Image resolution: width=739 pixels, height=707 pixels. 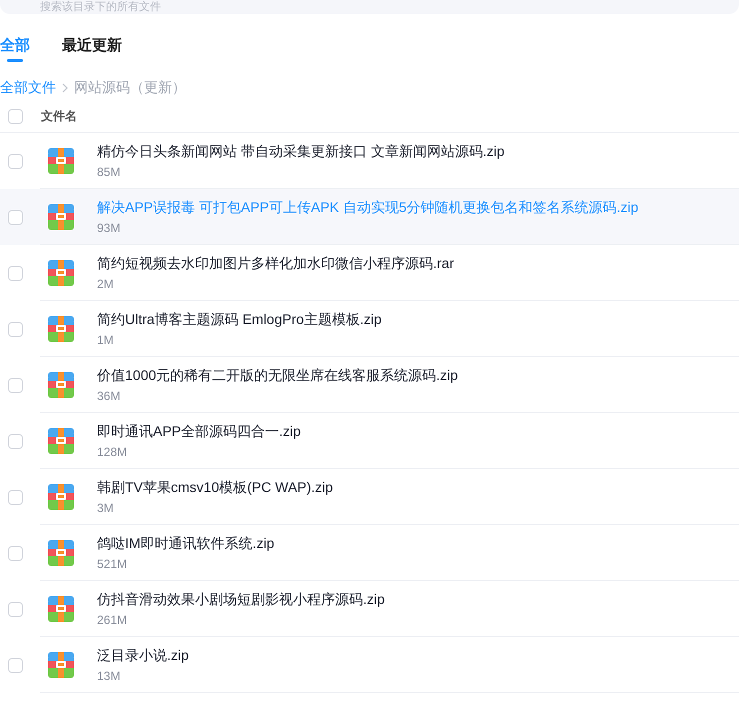 I want to click on tab: 最近更新, so click(x=92, y=49).